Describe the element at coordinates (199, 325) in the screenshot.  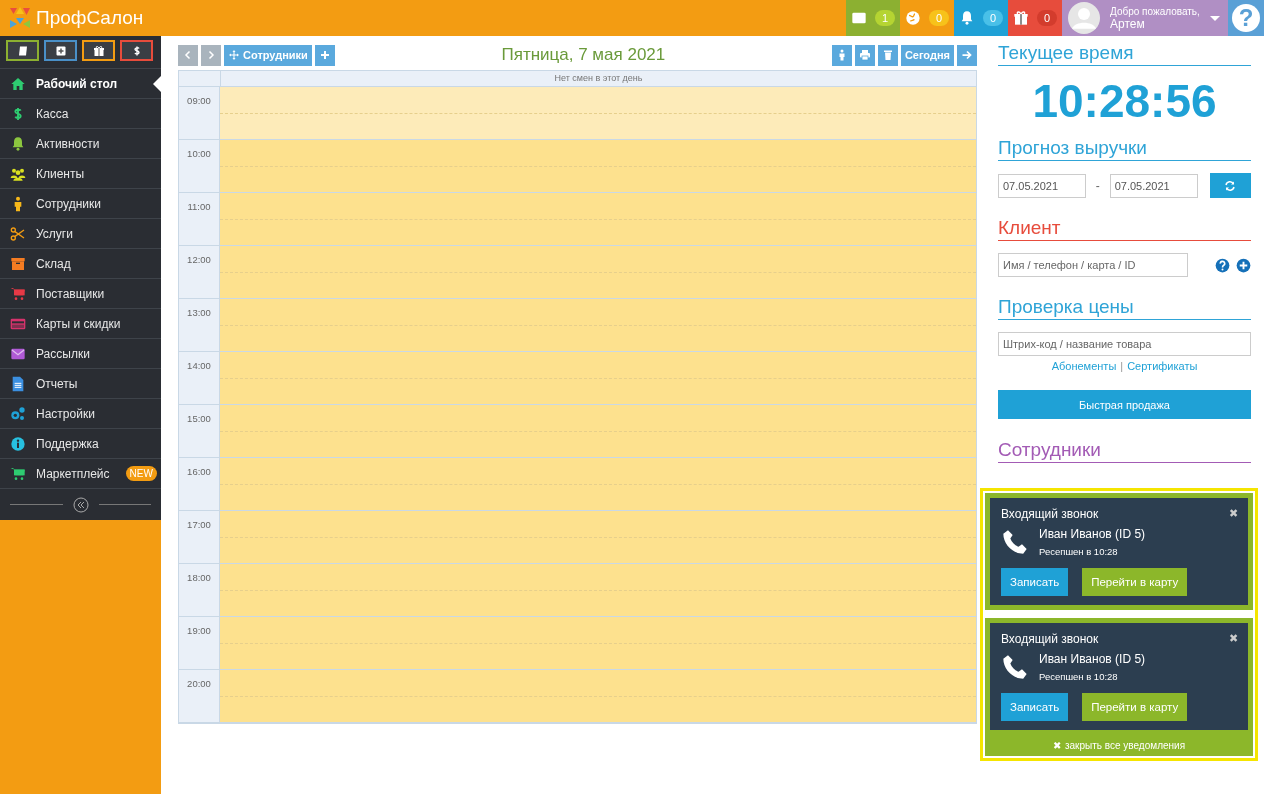
I see `time-label: 13:00` at that location.